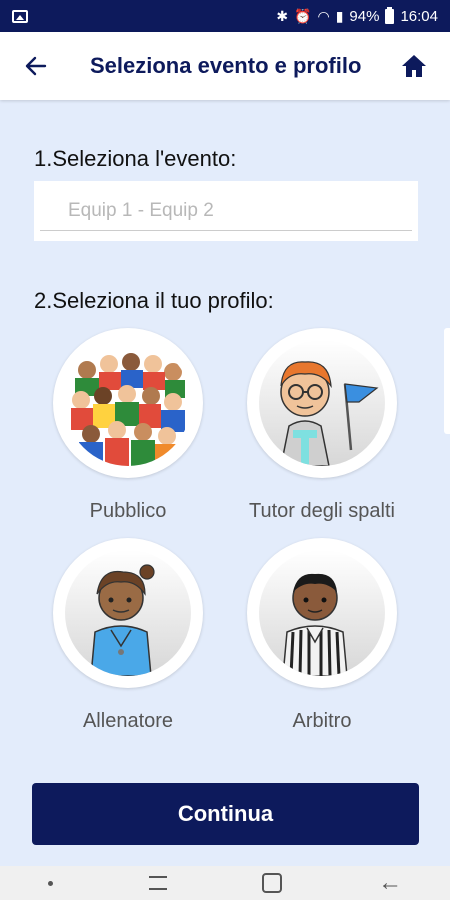 The image size is (450, 900). What do you see at coordinates (225, 883) in the screenshot?
I see `system-nav-bar: ←` at bounding box center [225, 883].